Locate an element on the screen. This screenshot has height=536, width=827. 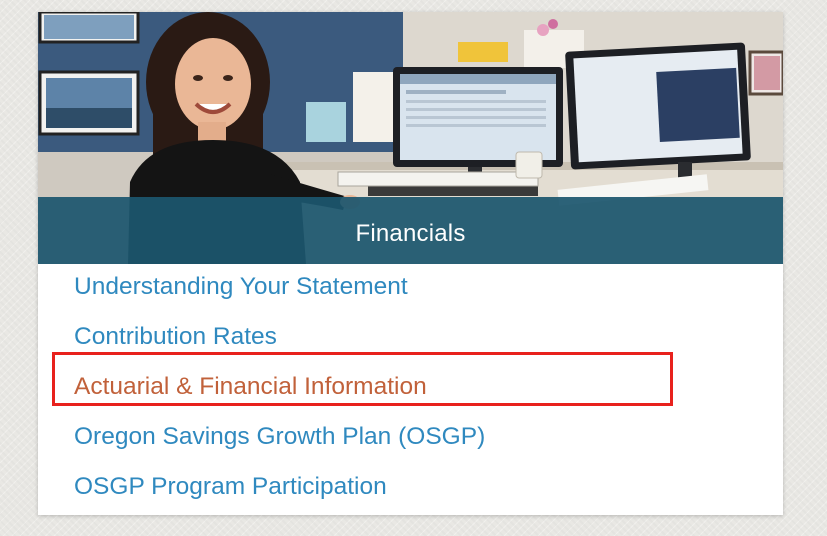
link-oregon-savings-growth-plan: Oregon Savings Growth Plan (OSGP) is located at coordinates (410, 437).